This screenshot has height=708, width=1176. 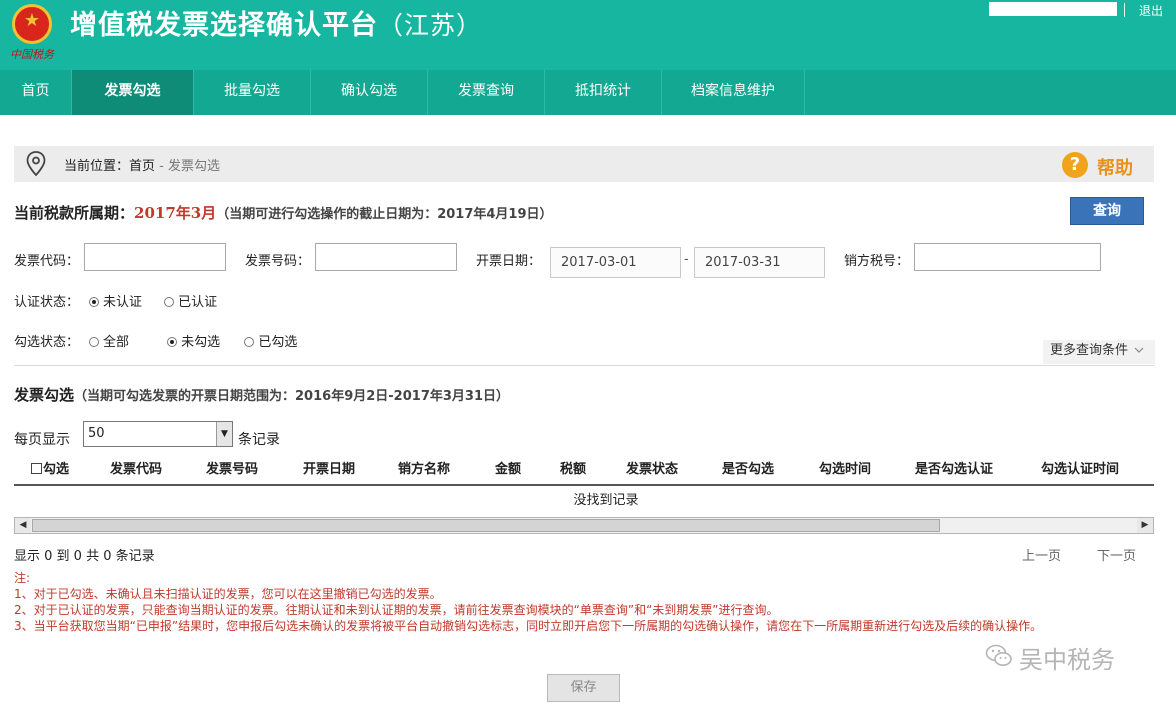 I want to click on app-title: 增值税发票选择确认平台（江苏）, so click(x=276, y=26).